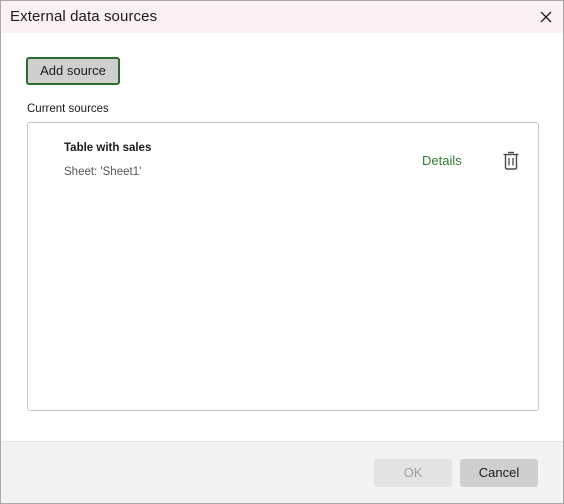 This screenshot has height=504, width=564. What do you see at coordinates (73, 71) in the screenshot?
I see `add-source-button: Add source` at bounding box center [73, 71].